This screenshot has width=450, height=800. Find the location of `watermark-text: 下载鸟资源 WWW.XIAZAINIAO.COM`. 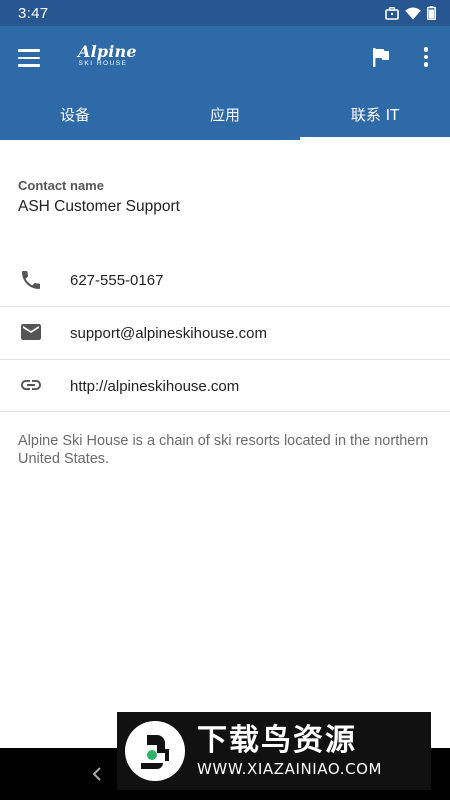

watermark-text: 下载鸟资源 WWW.XIAZAINIAO.COM is located at coordinates (289, 751).